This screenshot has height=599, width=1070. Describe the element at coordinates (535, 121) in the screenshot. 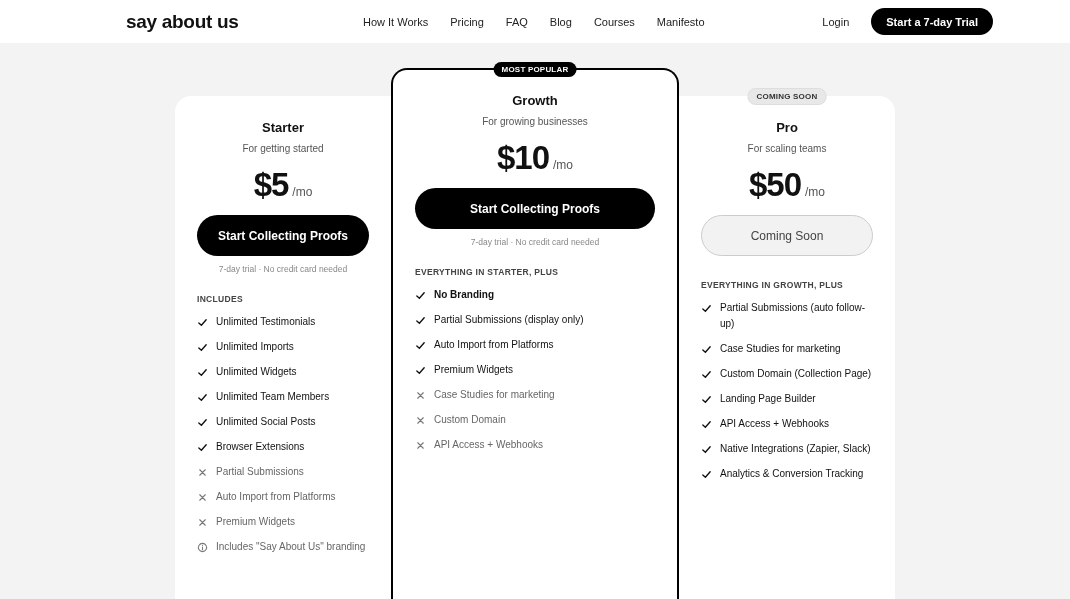

I see `plan-subtitle: For growing businesses` at that location.